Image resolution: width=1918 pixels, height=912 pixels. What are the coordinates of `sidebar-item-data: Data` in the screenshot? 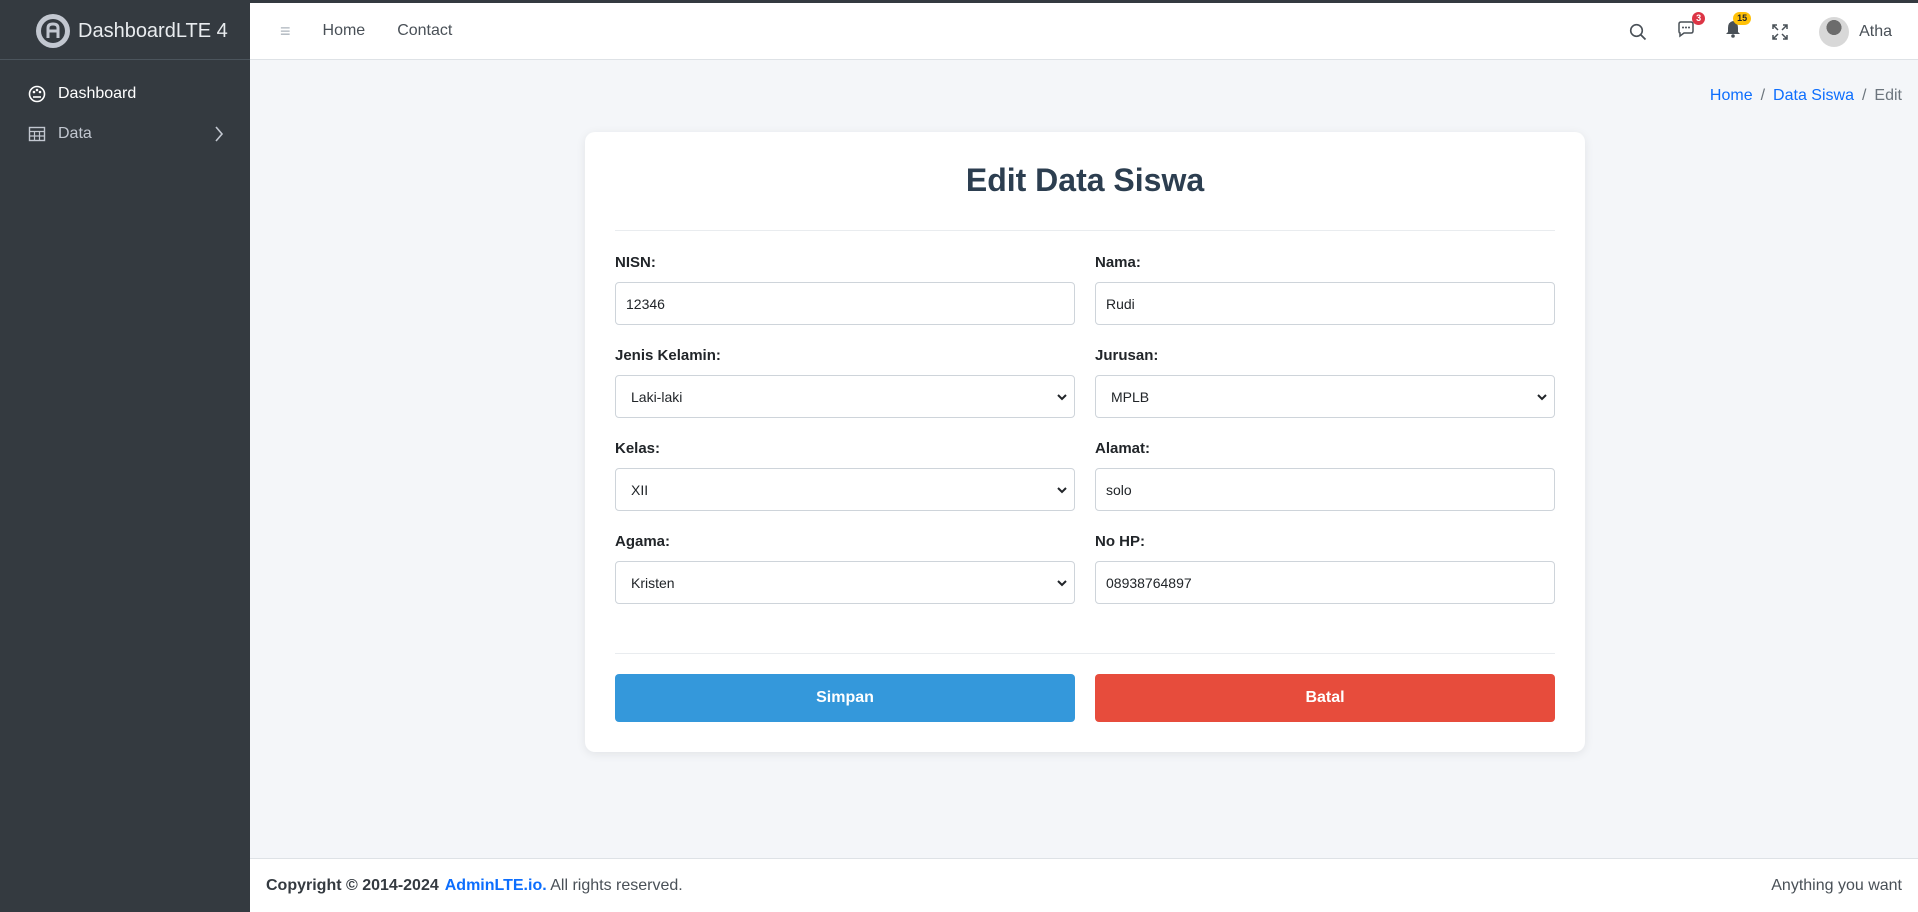 It's located at (125, 134).